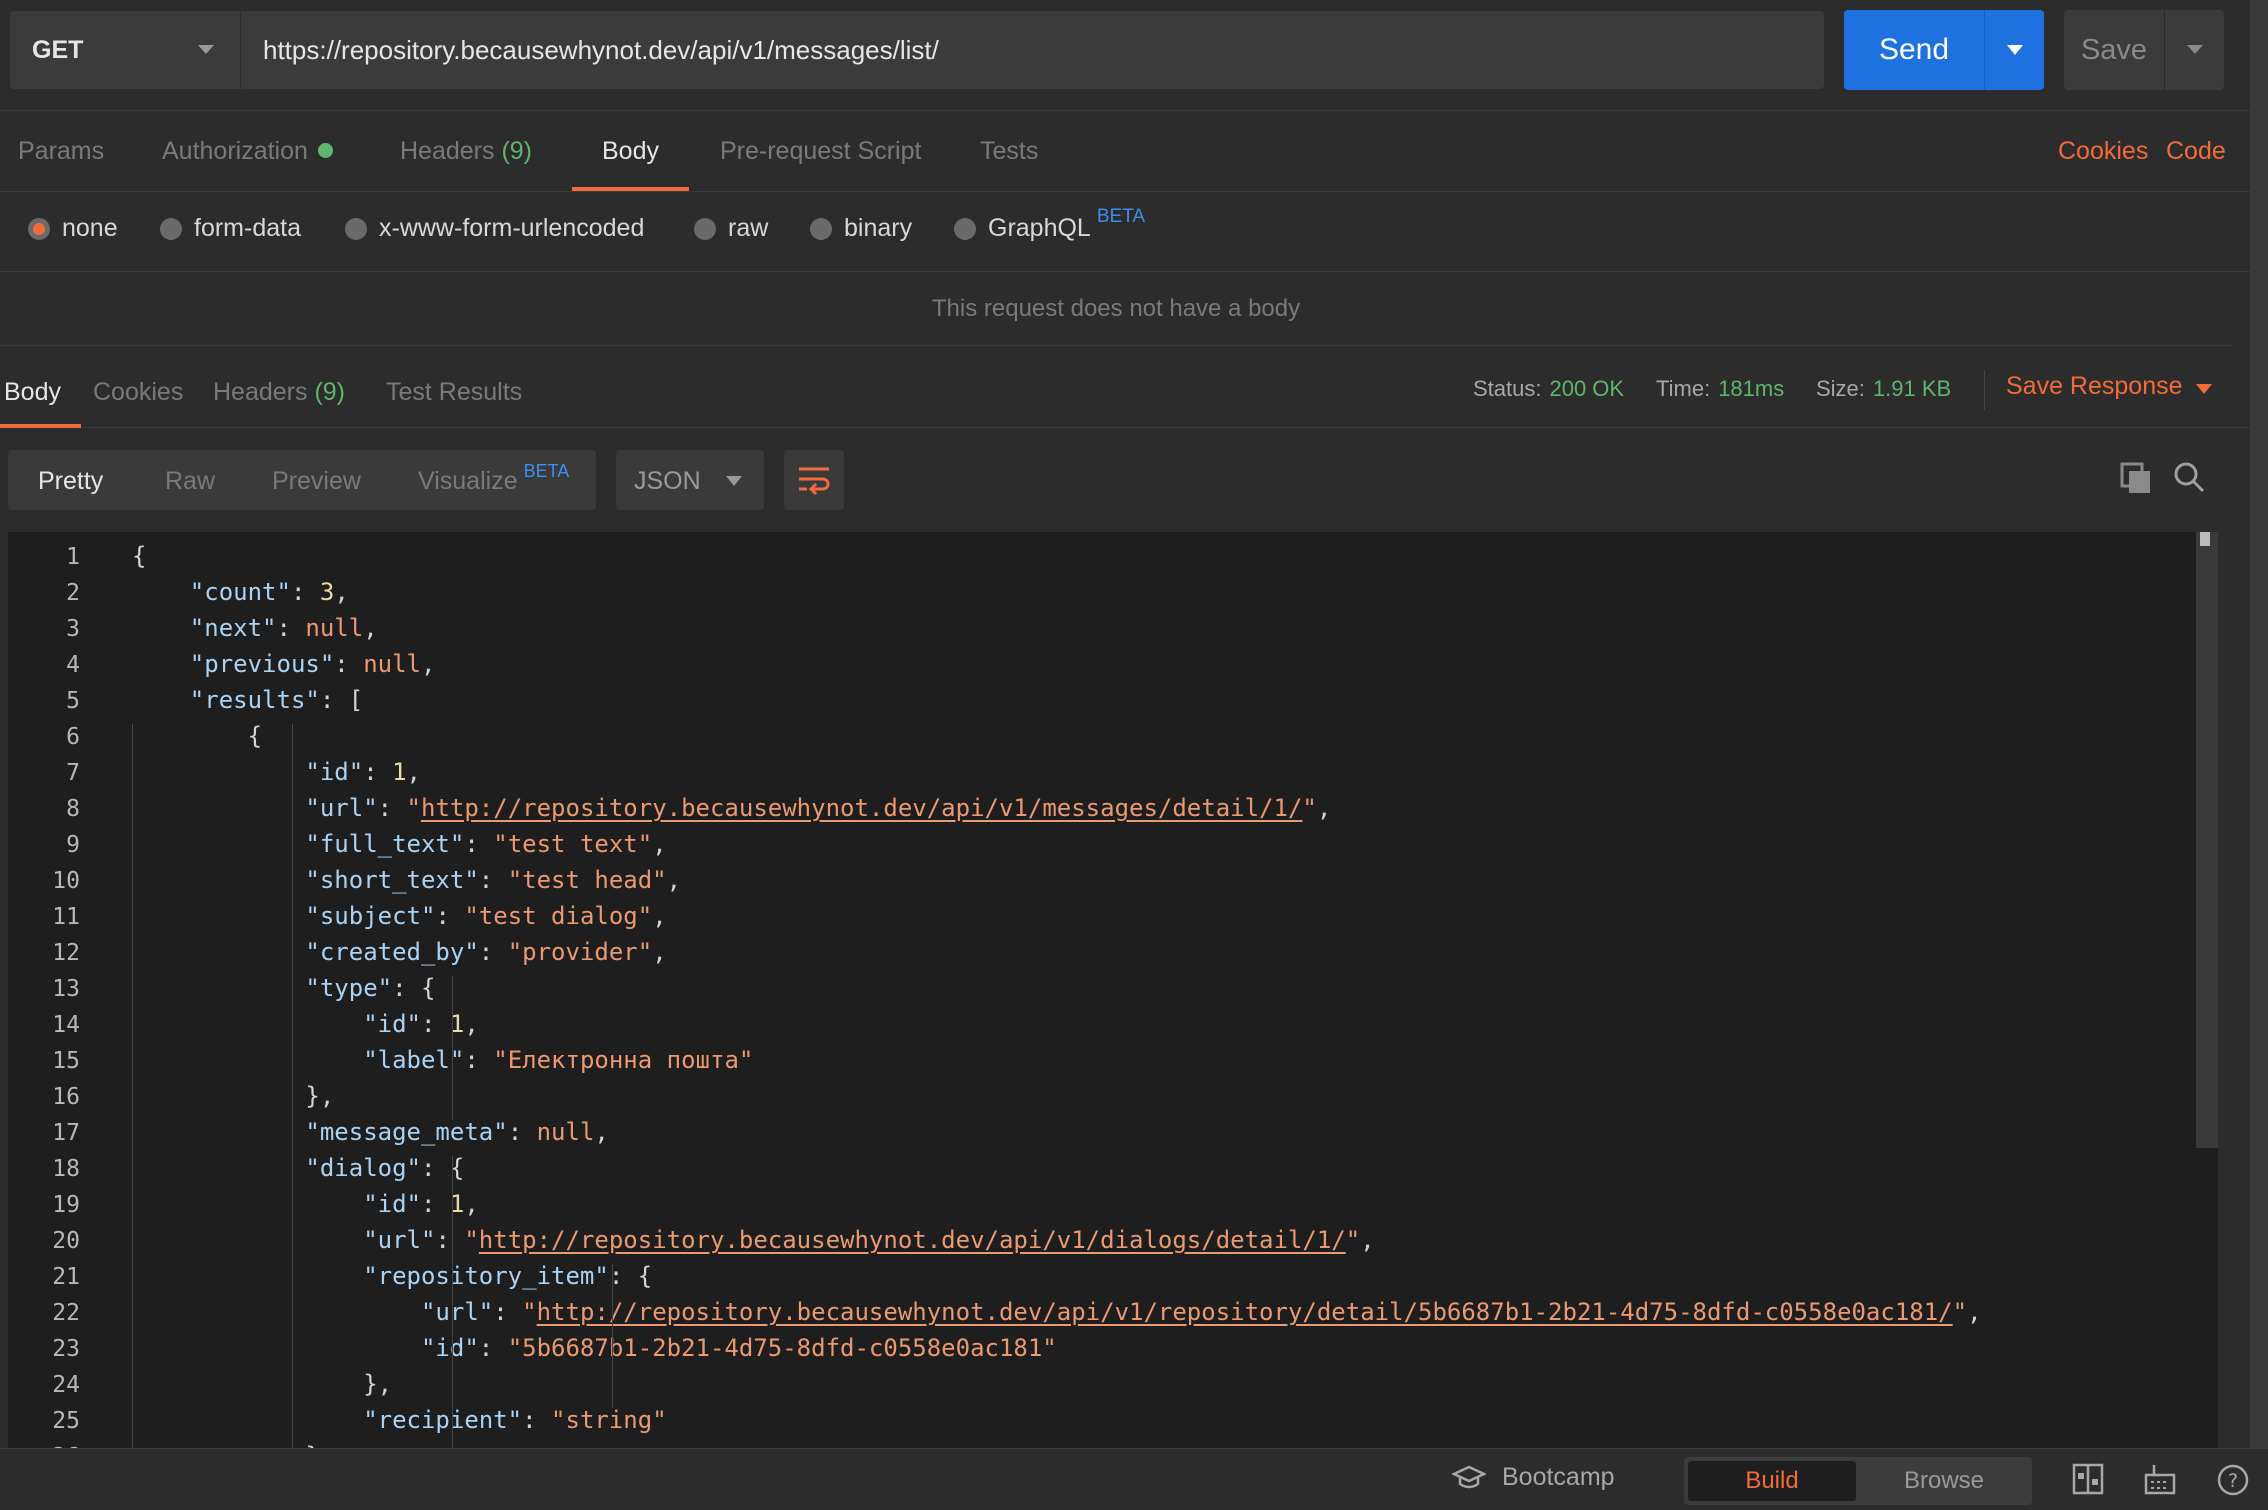  Describe the element at coordinates (66, 1205) in the screenshot. I see `line-number: 19` at that location.